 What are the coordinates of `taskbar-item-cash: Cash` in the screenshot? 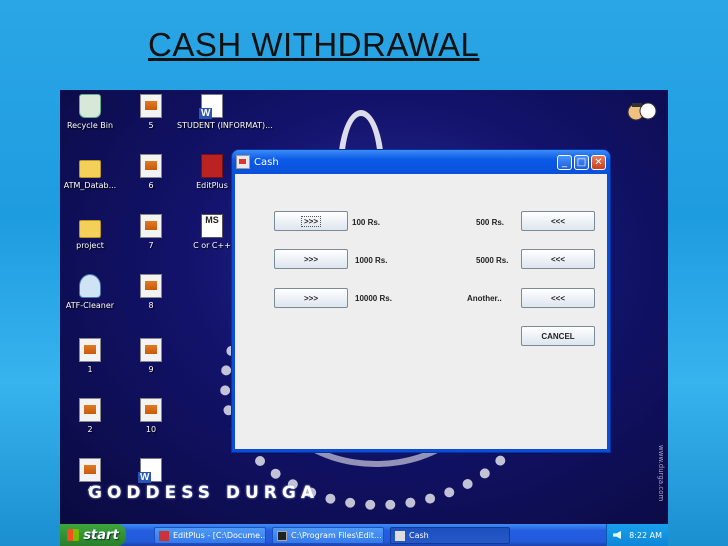 It's located at (450, 535).